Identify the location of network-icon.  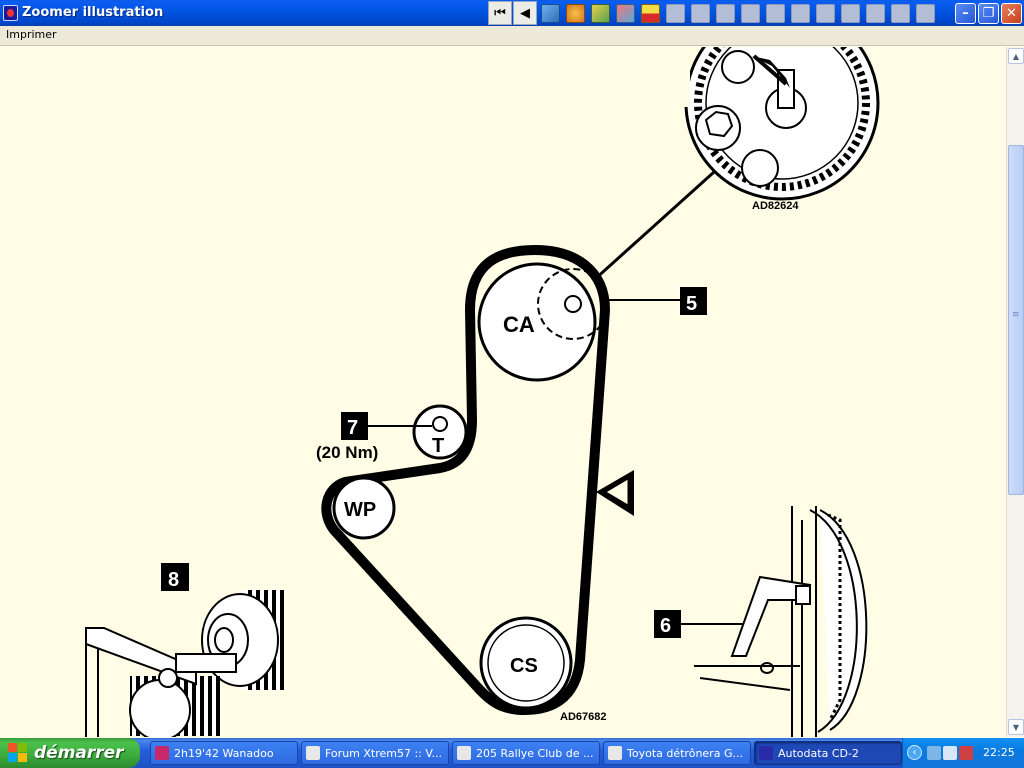
(950, 753).